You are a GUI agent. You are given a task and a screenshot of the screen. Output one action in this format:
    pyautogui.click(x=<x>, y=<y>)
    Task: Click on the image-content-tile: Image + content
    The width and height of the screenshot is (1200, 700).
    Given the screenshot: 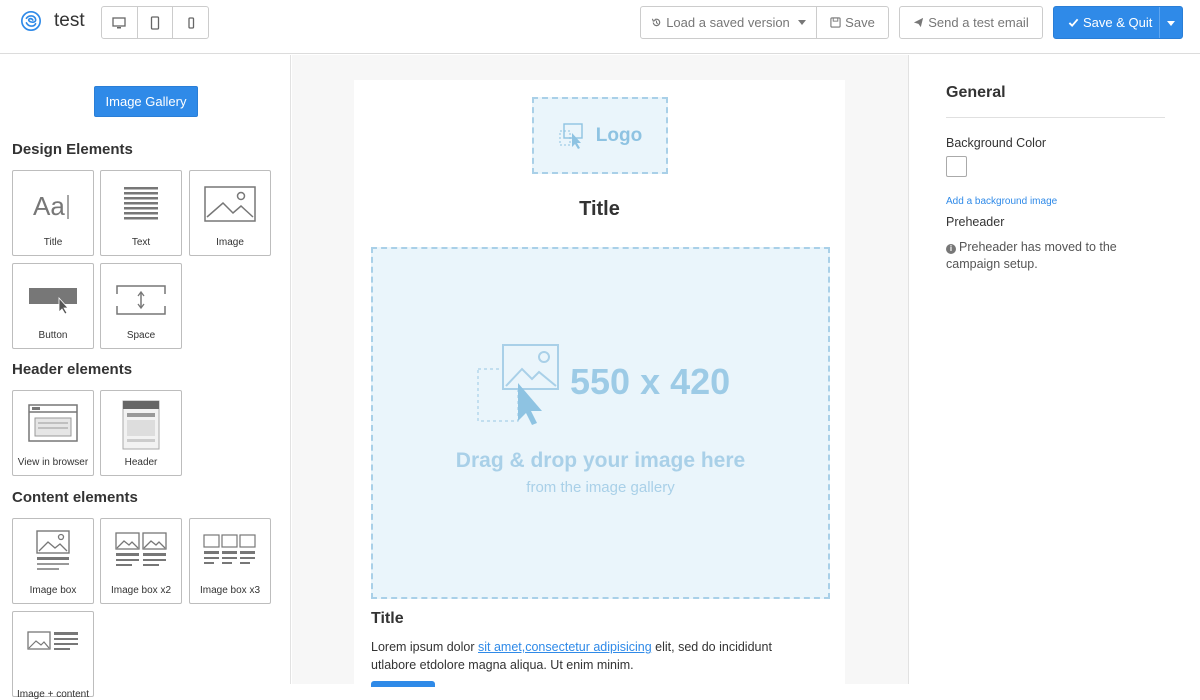 What is the action you would take?
    pyautogui.click(x=53, y=655)
    